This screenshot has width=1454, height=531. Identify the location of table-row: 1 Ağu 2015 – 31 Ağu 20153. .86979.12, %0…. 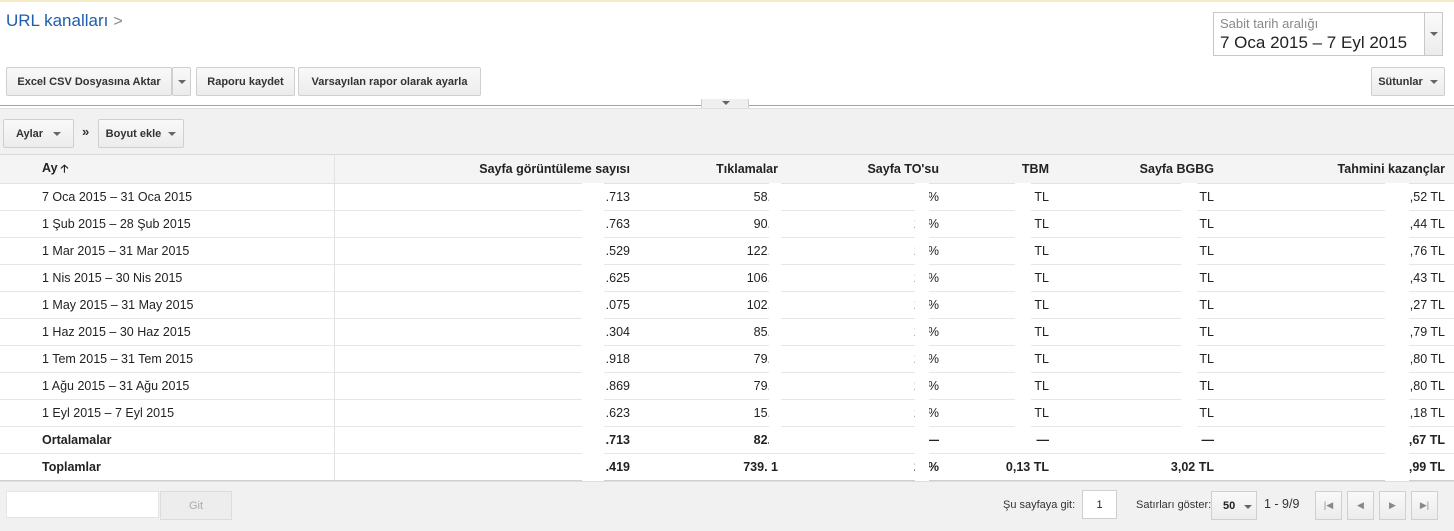
(727, 386).